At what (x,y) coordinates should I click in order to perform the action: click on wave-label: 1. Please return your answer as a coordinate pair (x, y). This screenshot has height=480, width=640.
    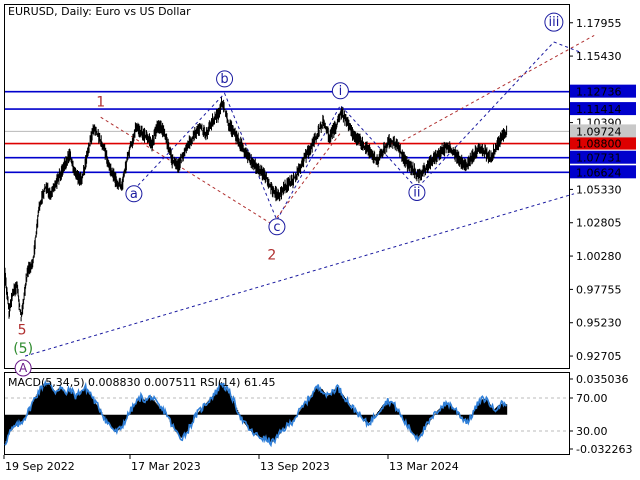
    Looking at the image, I should click on (100, 102).